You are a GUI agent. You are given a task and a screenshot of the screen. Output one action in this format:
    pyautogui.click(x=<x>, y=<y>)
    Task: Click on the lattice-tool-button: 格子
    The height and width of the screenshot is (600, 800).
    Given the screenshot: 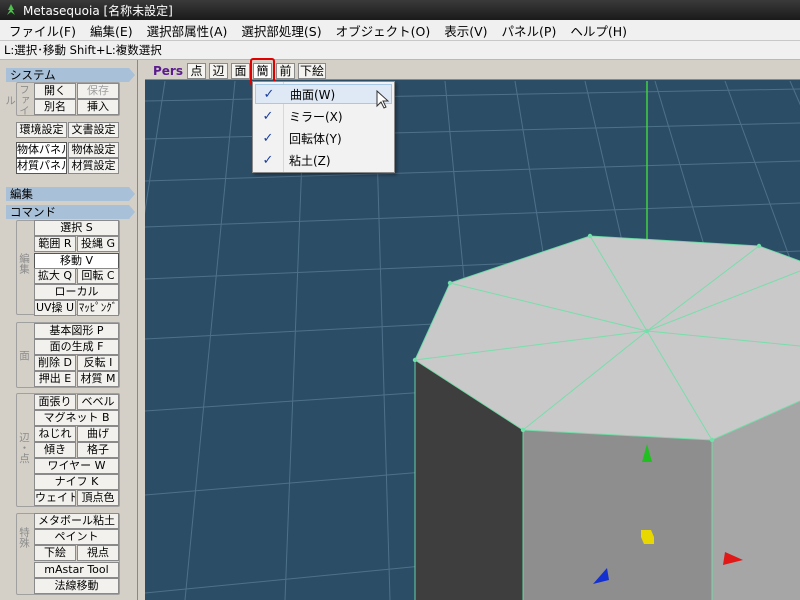 What is the action you would take?
    pyautogui.click(x=98, y=450)
    